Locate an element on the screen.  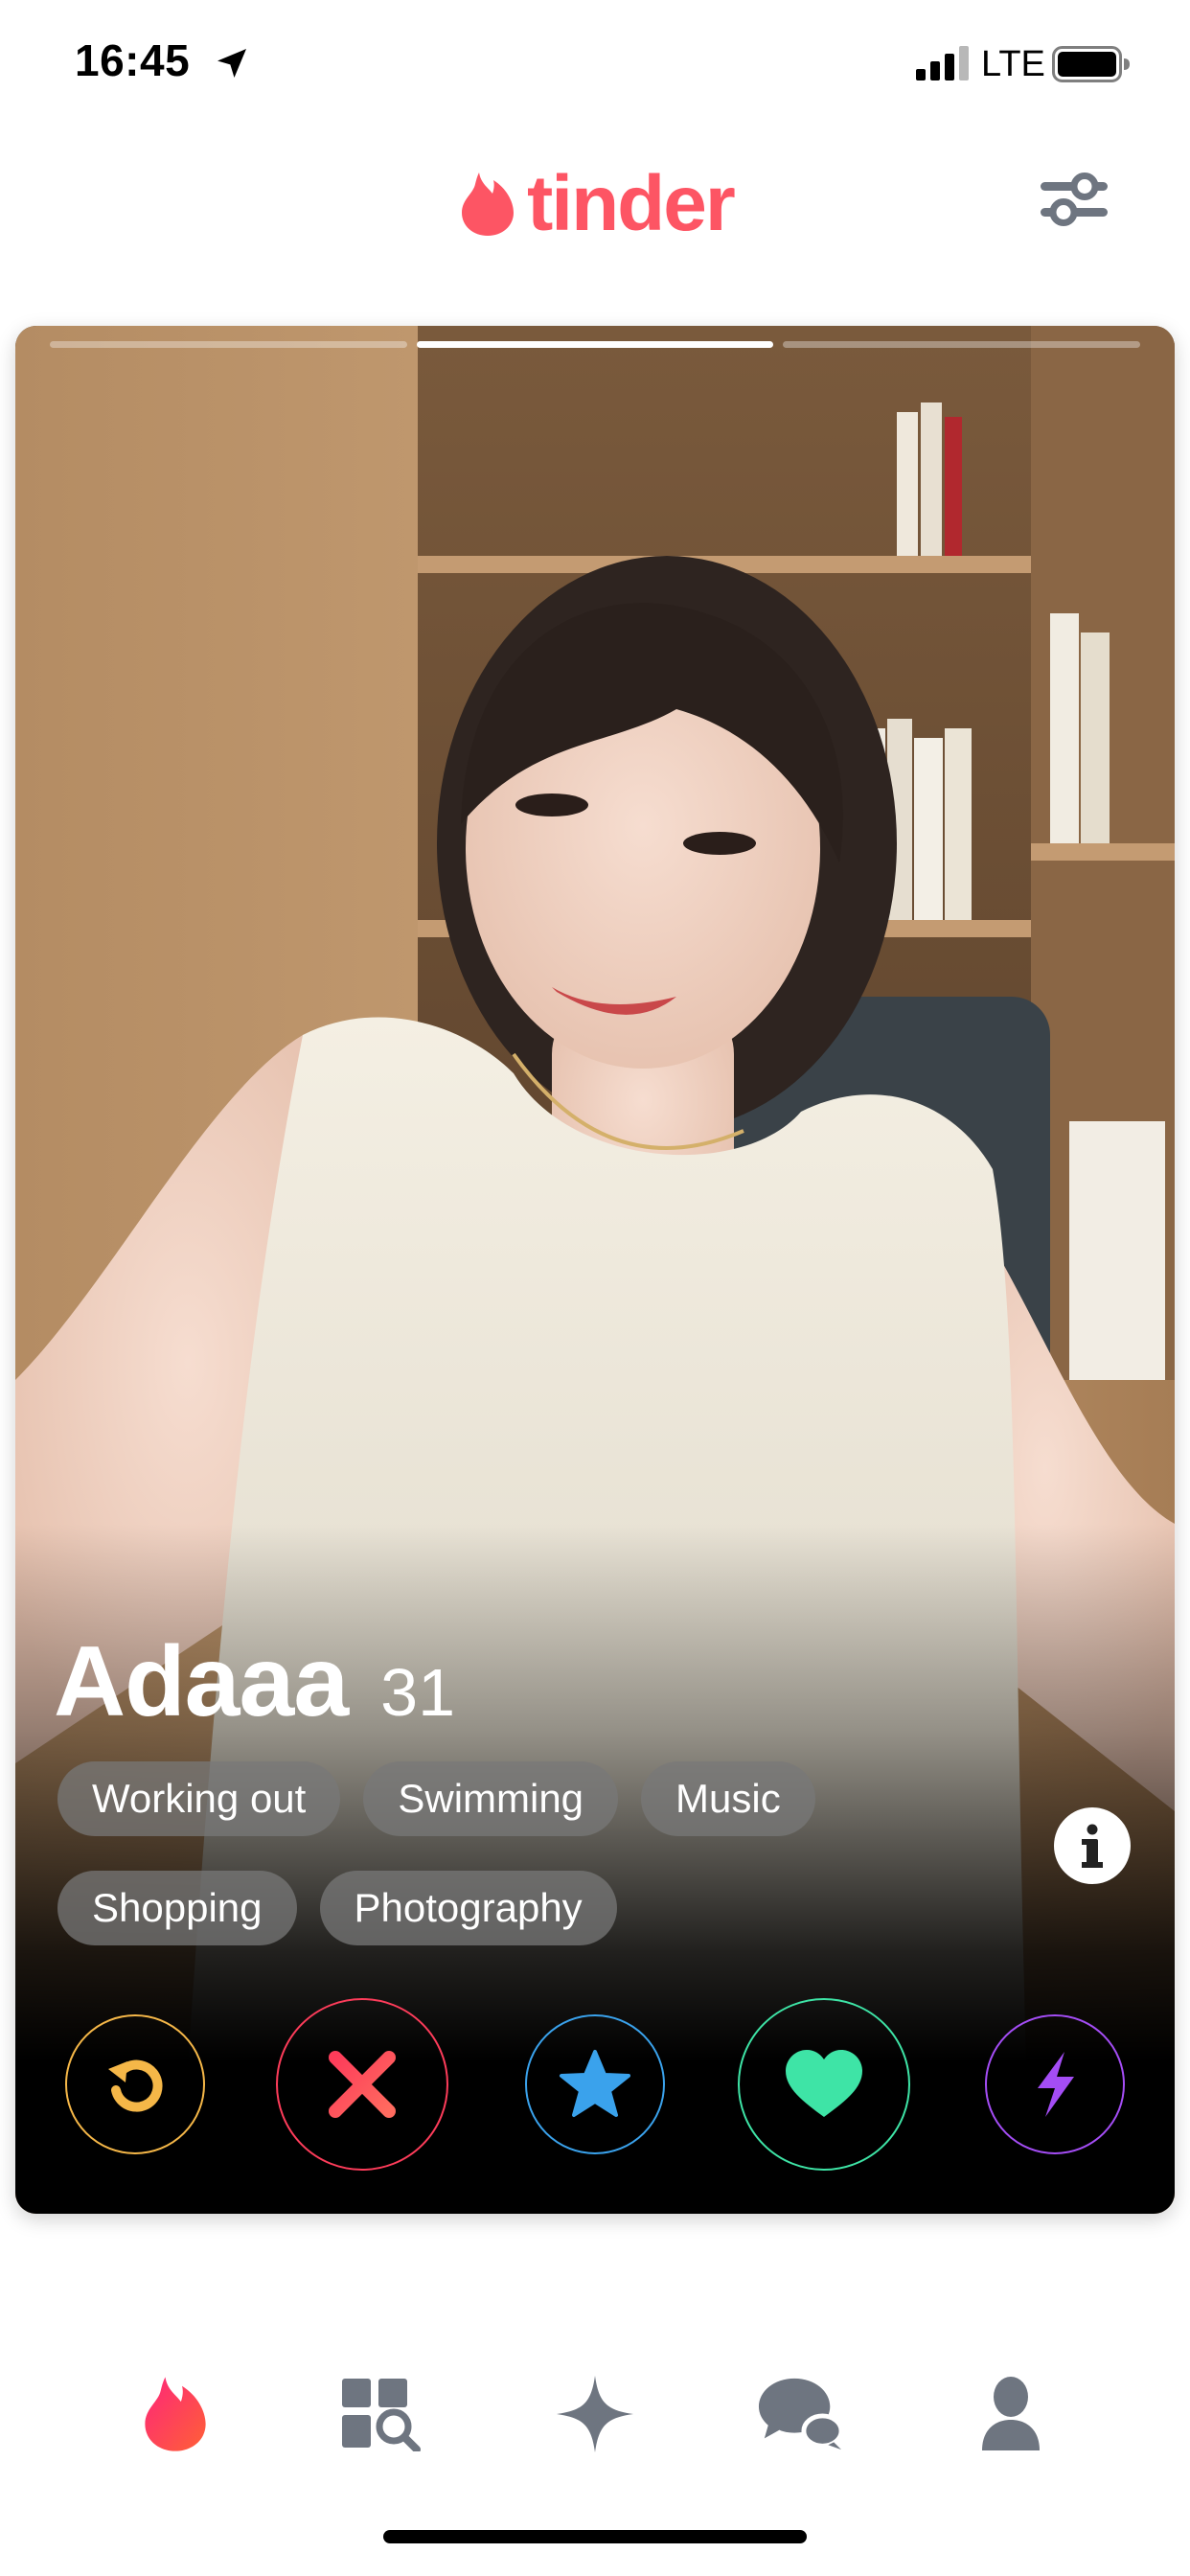
info-icon is located at coordinates (1093, 1846).